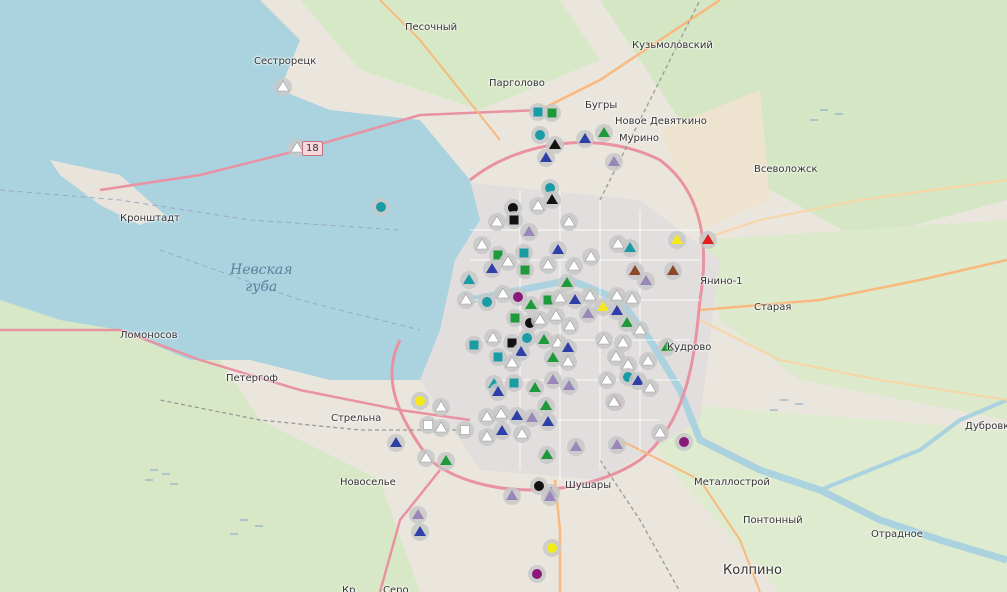 This screenshot has width=1007, height=592. Describe the element at coordinates (897, 534) in the screenshot. I see `place-label: Отрадное` at that location.